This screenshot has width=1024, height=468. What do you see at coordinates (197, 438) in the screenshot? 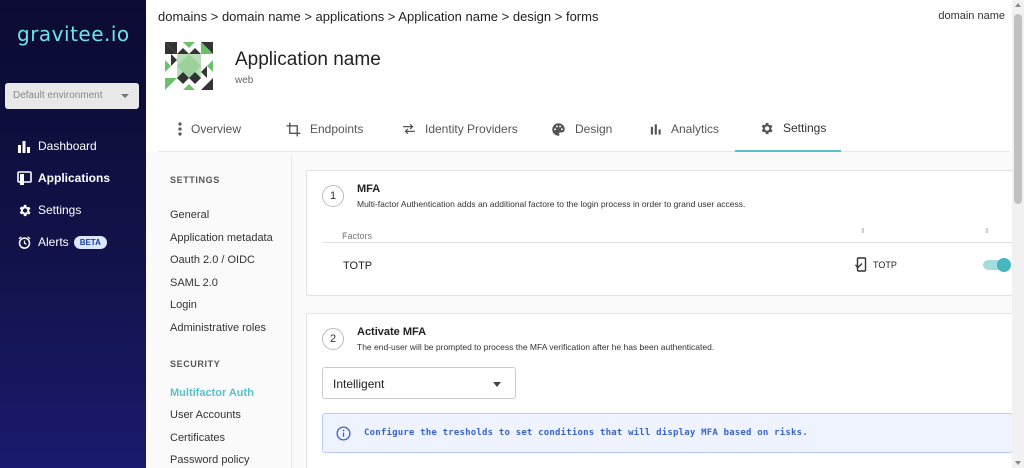
I see `menu-item-certificates: Certificates` at bounding box center [197, 438].